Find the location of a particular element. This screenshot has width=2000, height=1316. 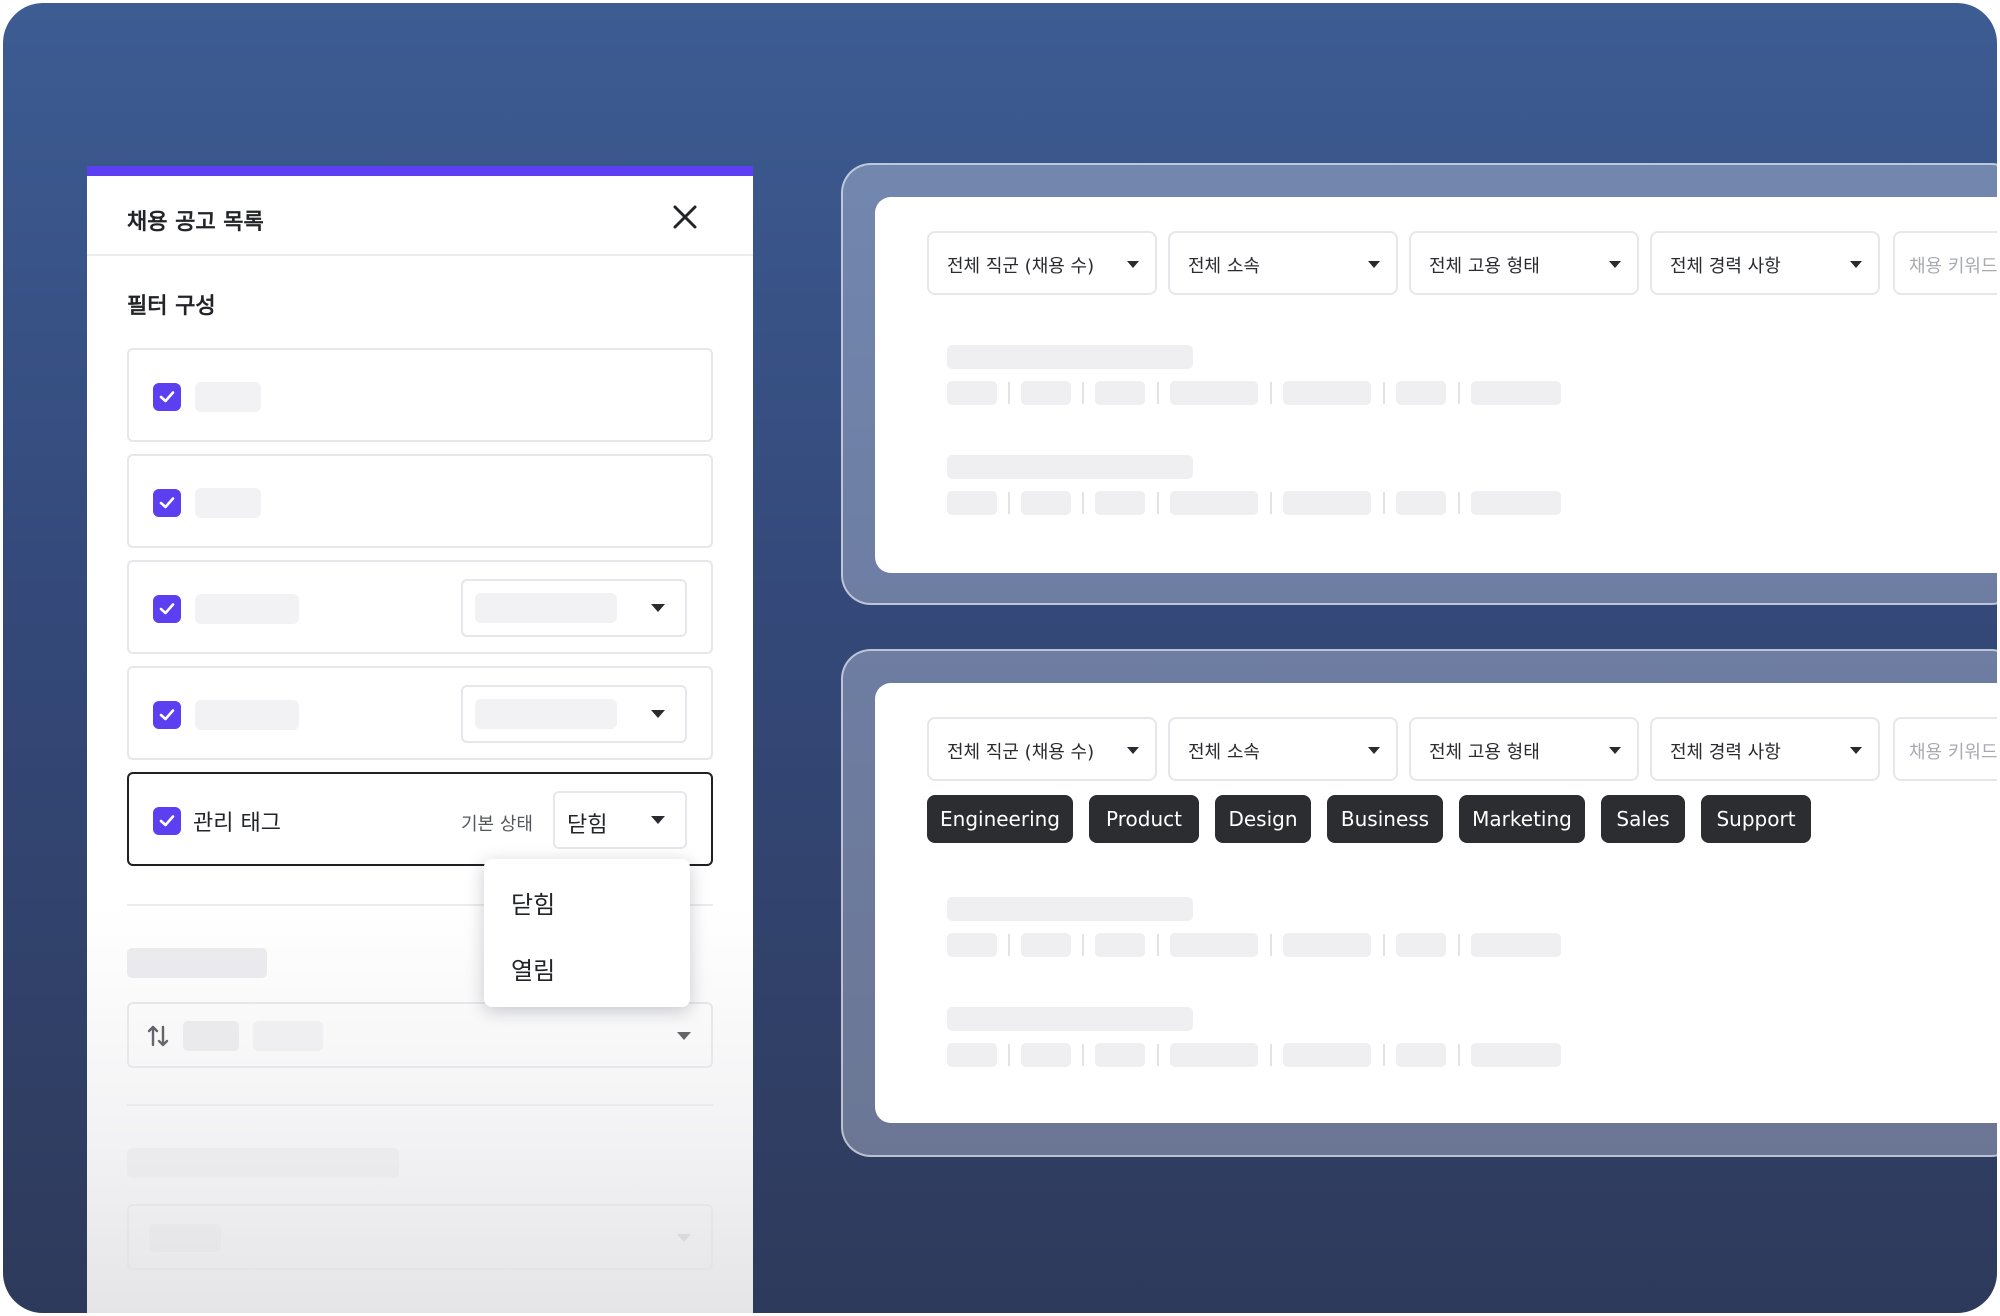

divider is located at coordinates (420, 1105).